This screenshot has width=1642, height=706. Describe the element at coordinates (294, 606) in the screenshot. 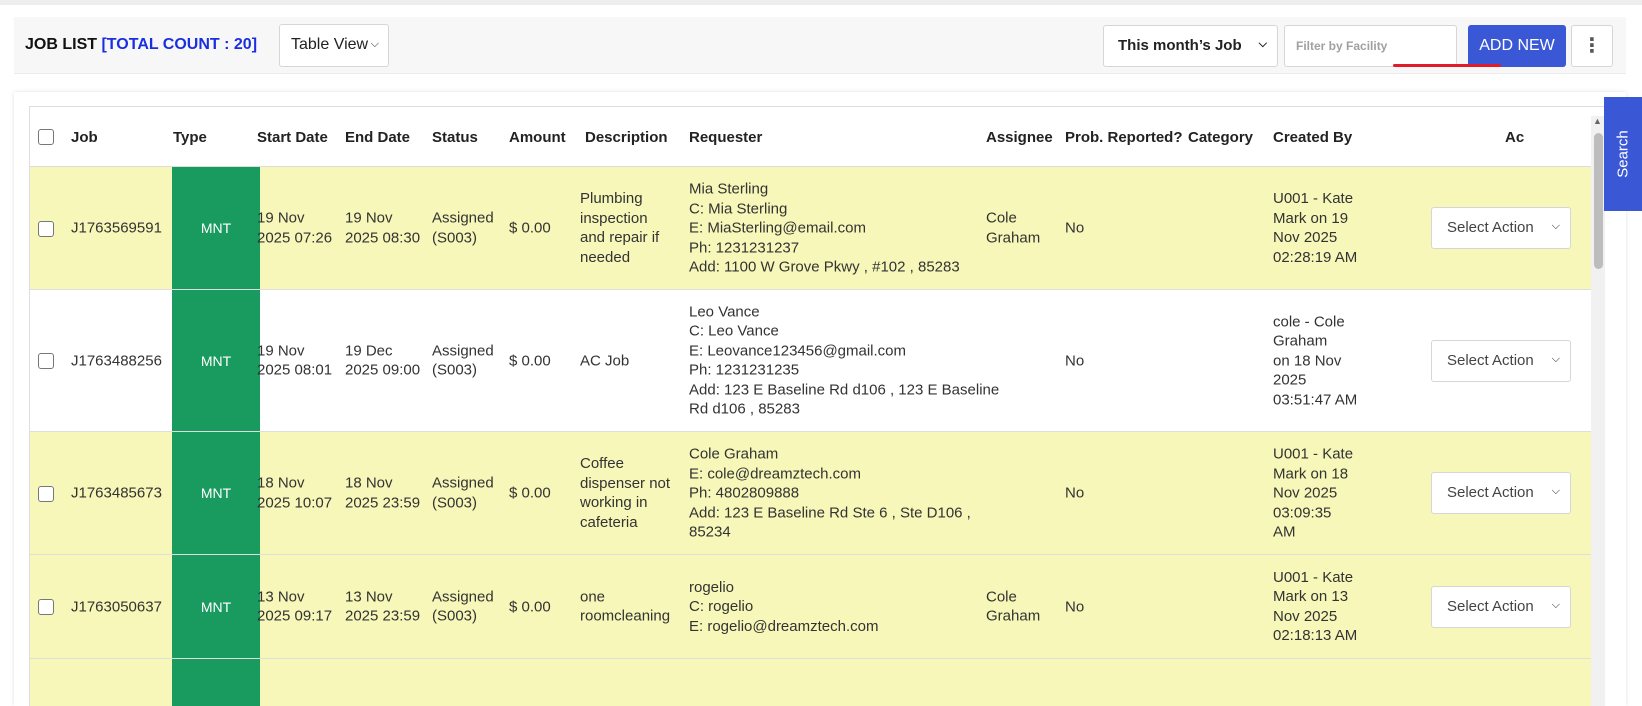

I see `start-date: 13 Nov 2025 09:17` at that location.